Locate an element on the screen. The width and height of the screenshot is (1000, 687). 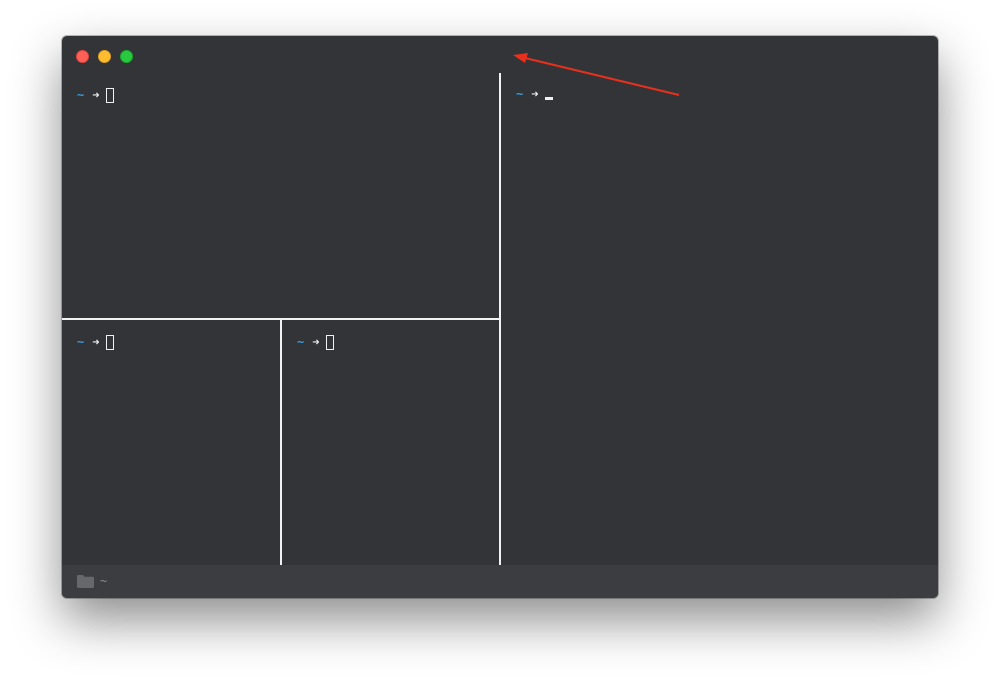
zoom-button is located at coordinates (126, 56).